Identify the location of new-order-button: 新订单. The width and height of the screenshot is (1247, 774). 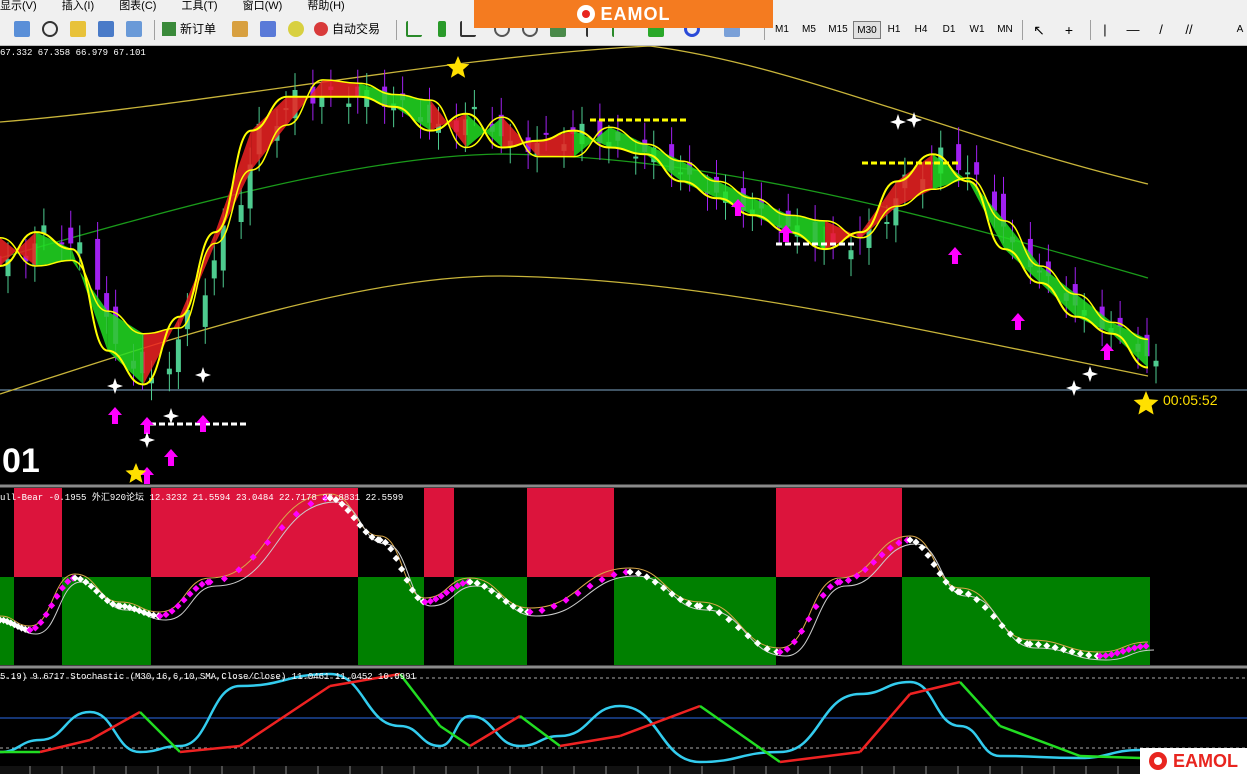
(193, 29).